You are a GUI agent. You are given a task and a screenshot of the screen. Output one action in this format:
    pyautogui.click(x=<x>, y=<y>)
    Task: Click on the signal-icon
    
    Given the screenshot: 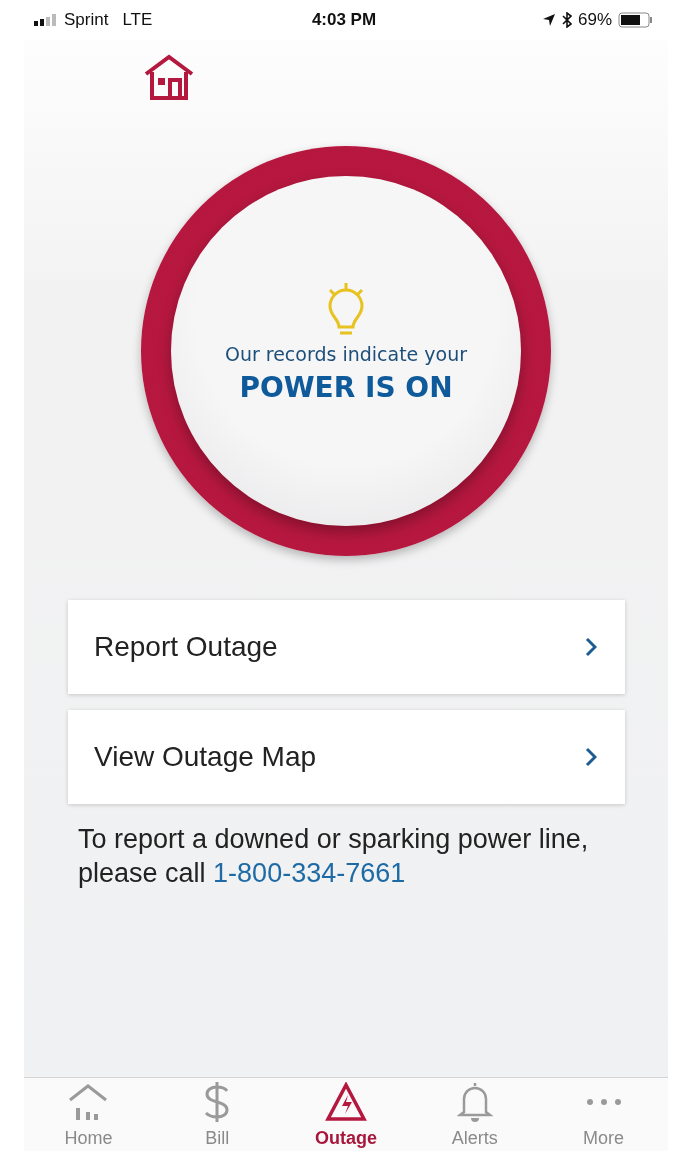 What is the action you would take?
    pyautogui.click(x=46, y=20)
    